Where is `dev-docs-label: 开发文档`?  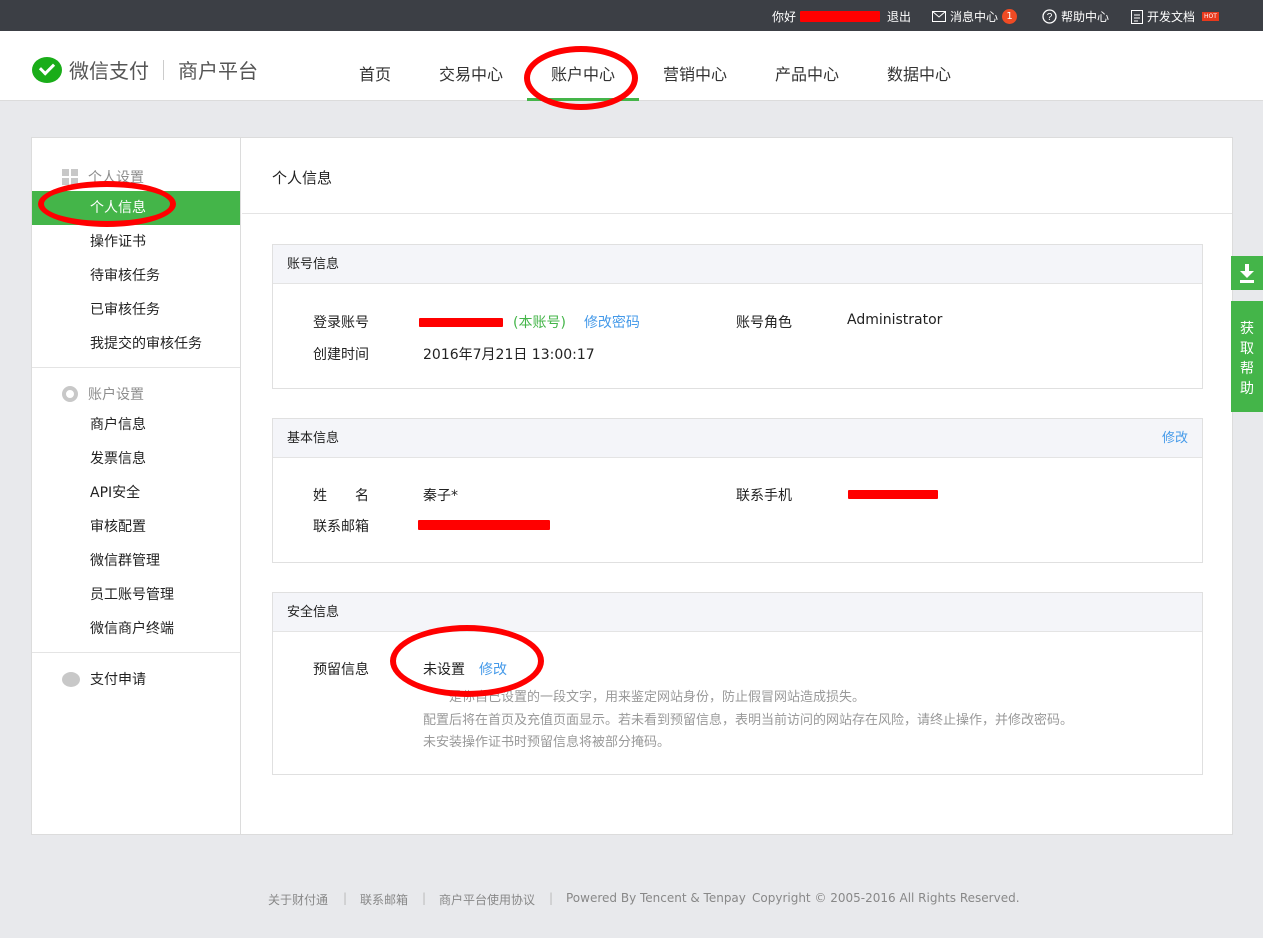
dev-docs-label: 开发文档 is located at coordinates (1171, 17).